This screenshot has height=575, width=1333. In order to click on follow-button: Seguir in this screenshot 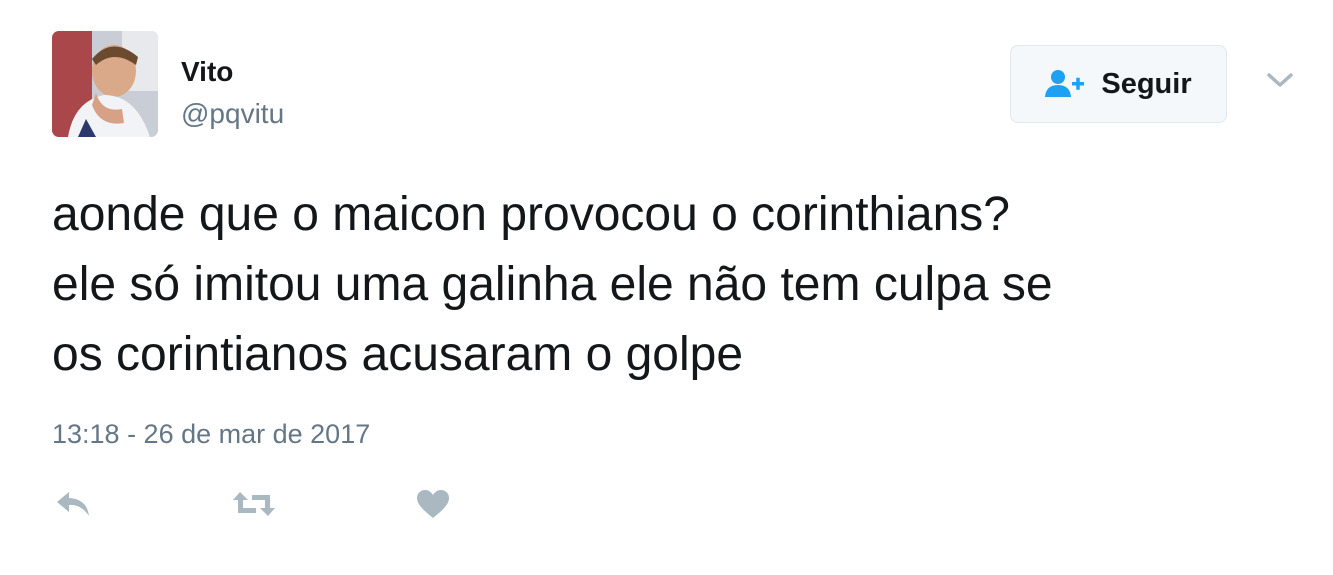, I will do `click(1118, 84)`.